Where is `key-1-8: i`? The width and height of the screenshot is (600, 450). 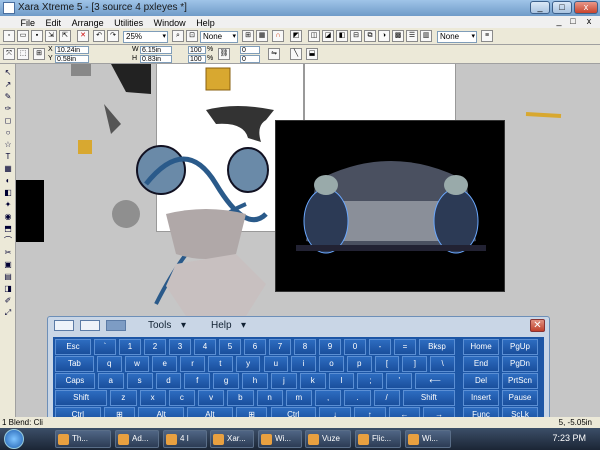 key-1-8: i is located at coordinates (304, 364).